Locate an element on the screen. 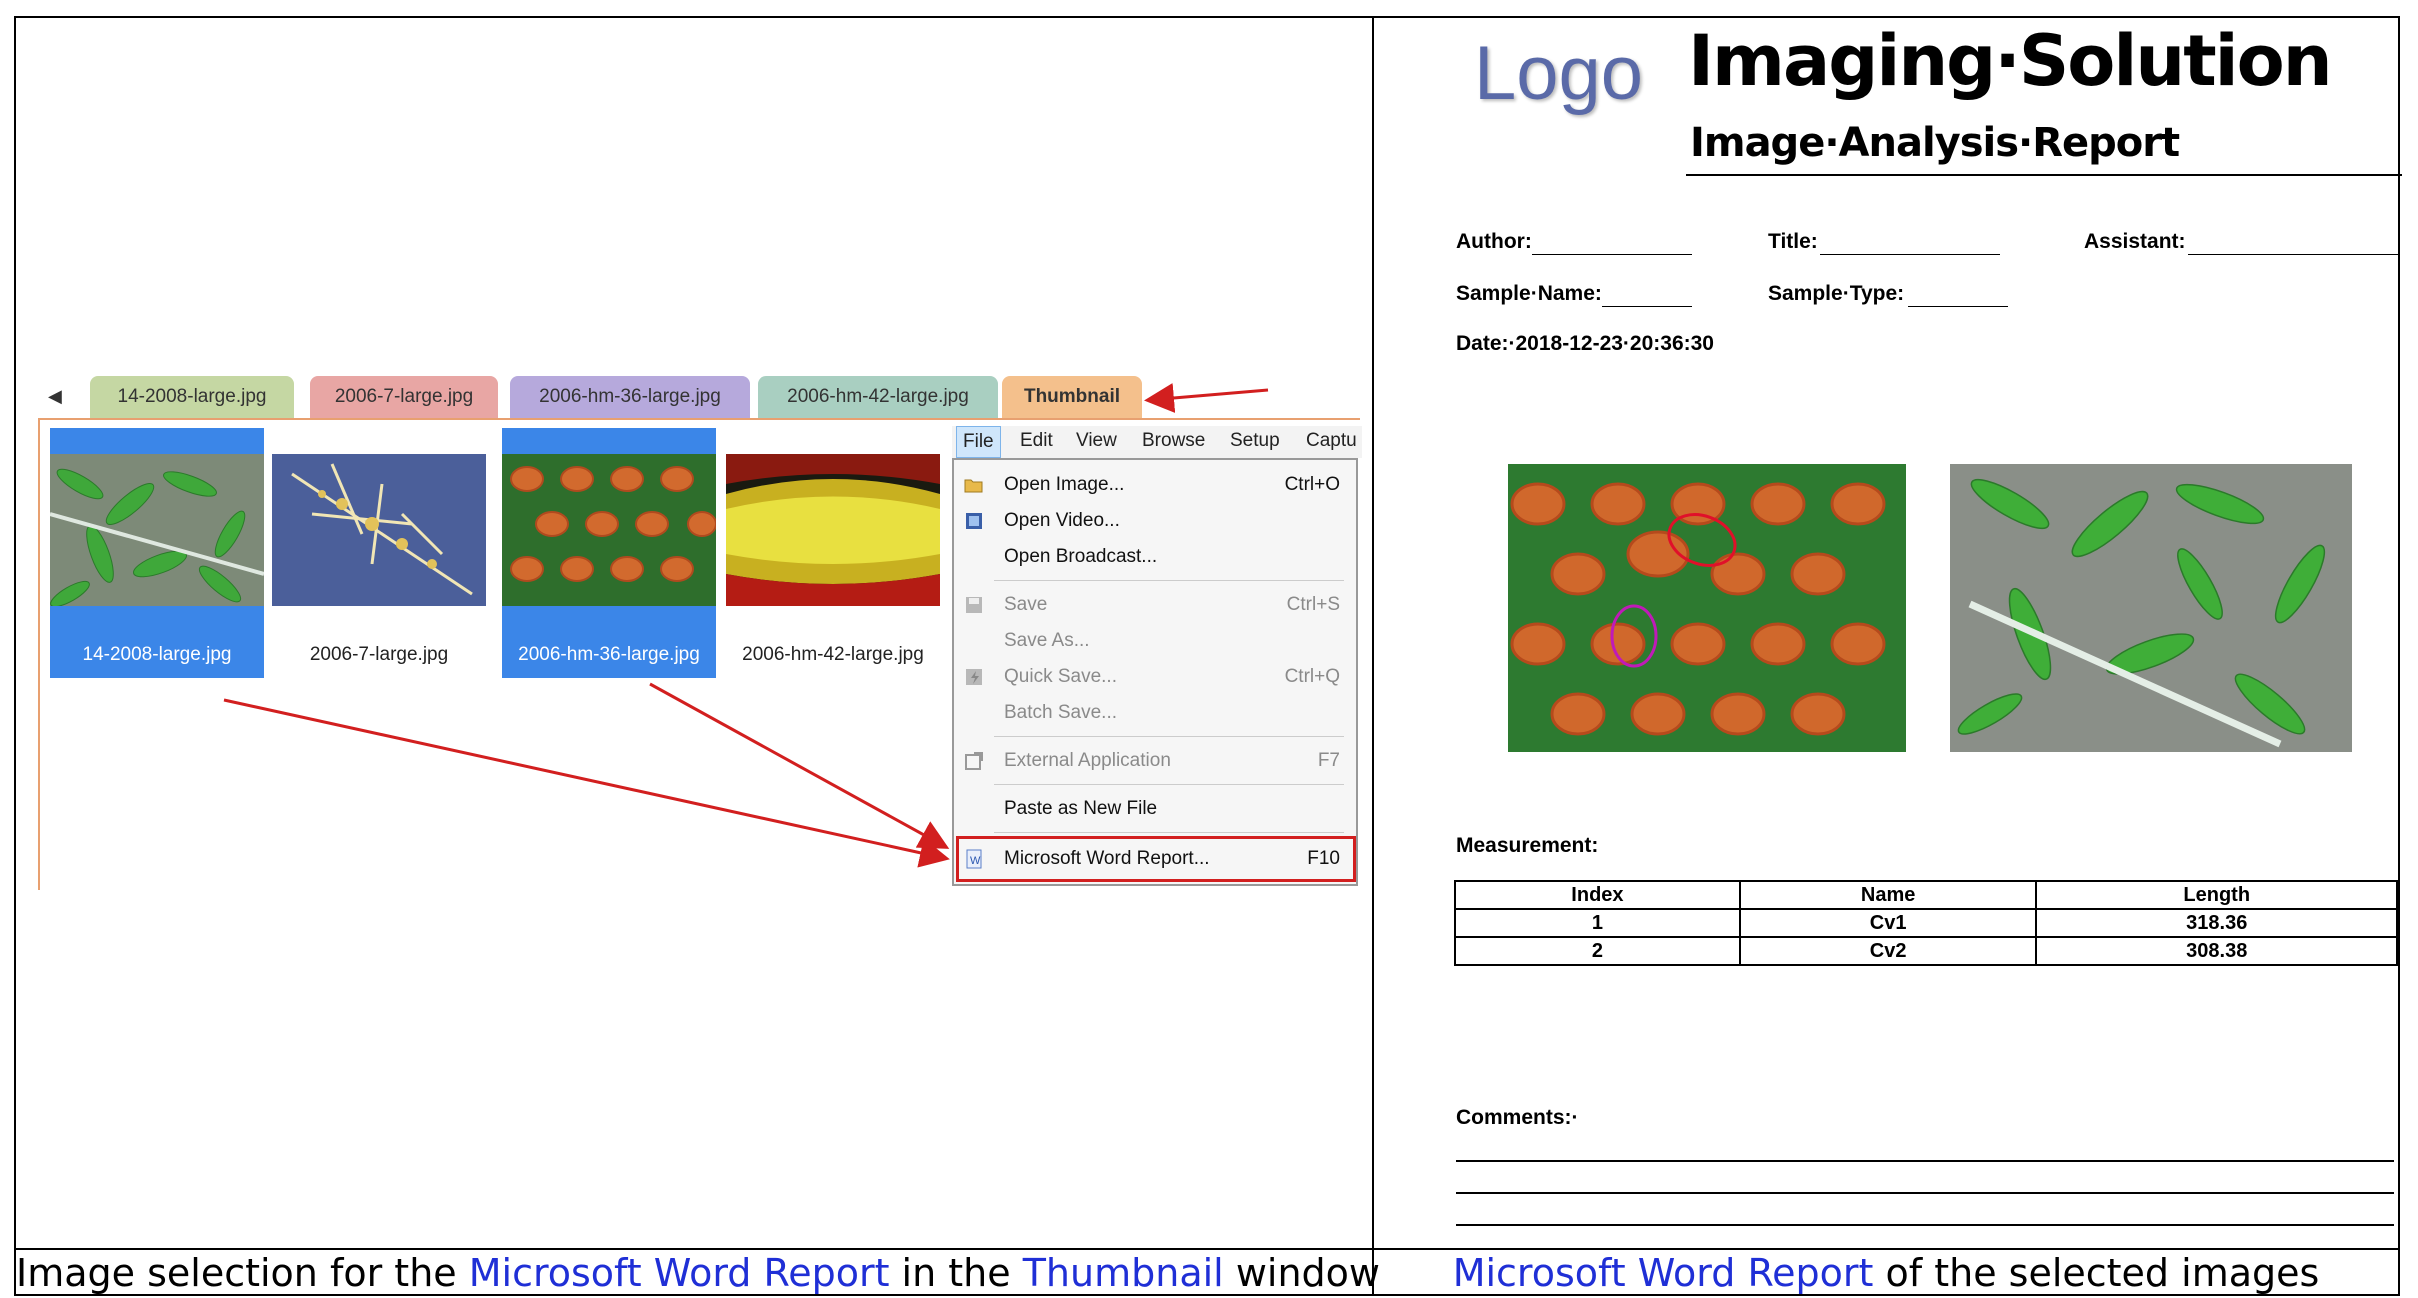 The image size is (2418, 1298). report-image-diatoms is located at coordinates (2151, 608).